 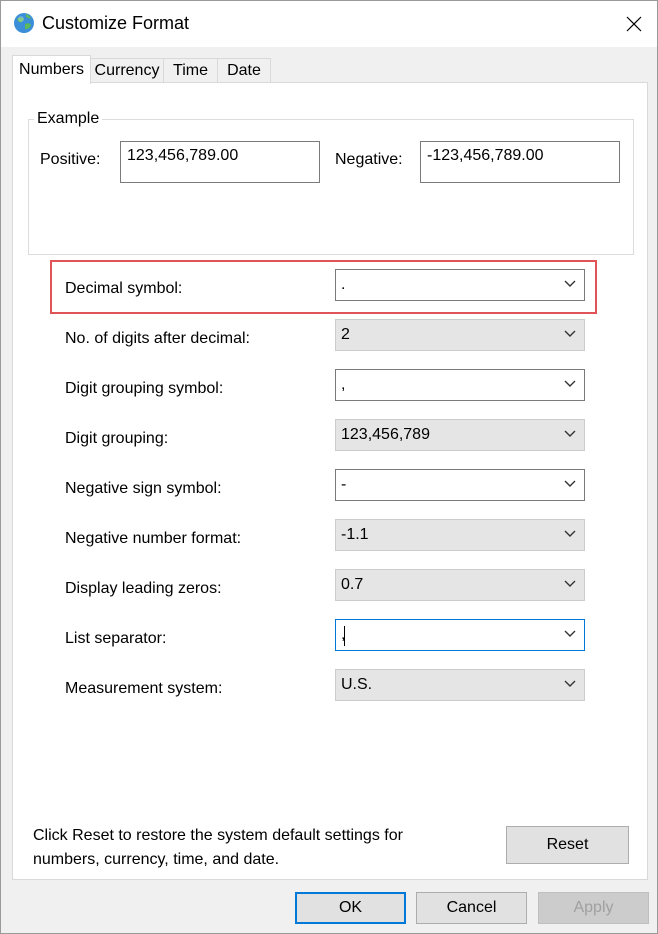 I want to click on decimal-symbol-label: Decimal symbol:, so click(x=124, y=288).